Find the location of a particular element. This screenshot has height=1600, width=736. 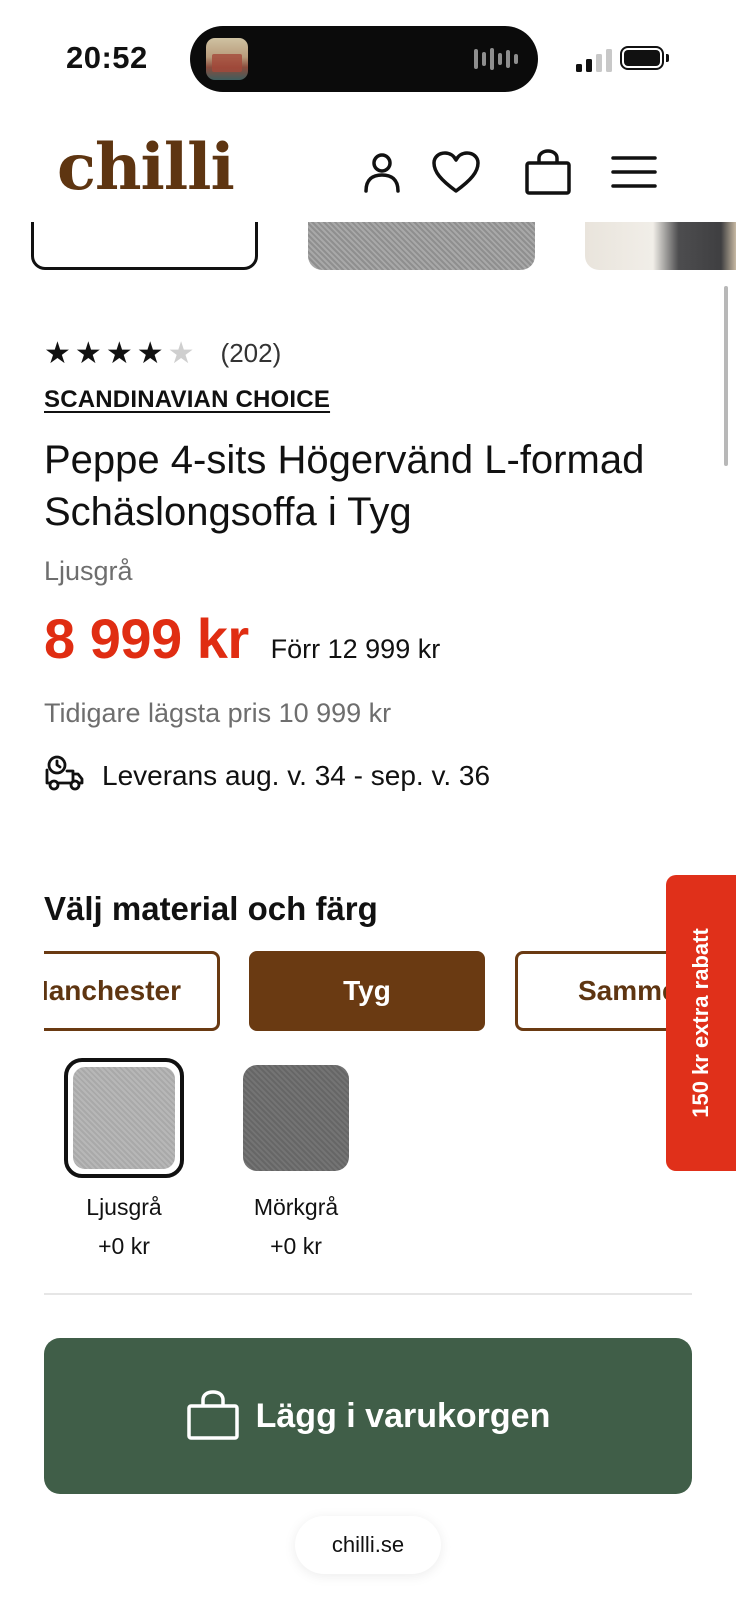

swatch-color-light-grey is located at coordinates (124, 1118).